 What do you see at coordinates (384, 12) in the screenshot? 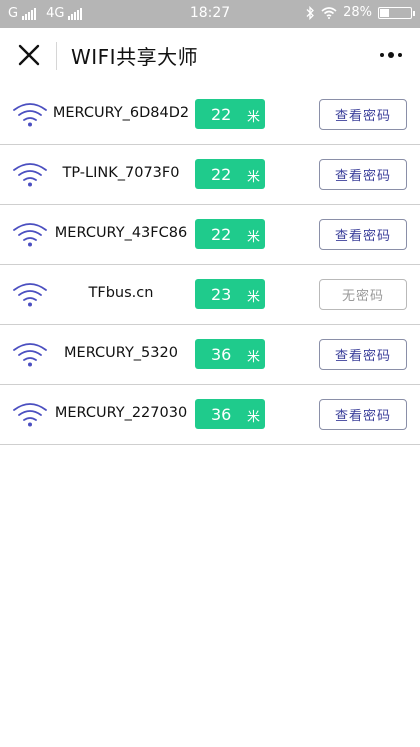
I see `battery-fill` at bounding box center [384, 12].